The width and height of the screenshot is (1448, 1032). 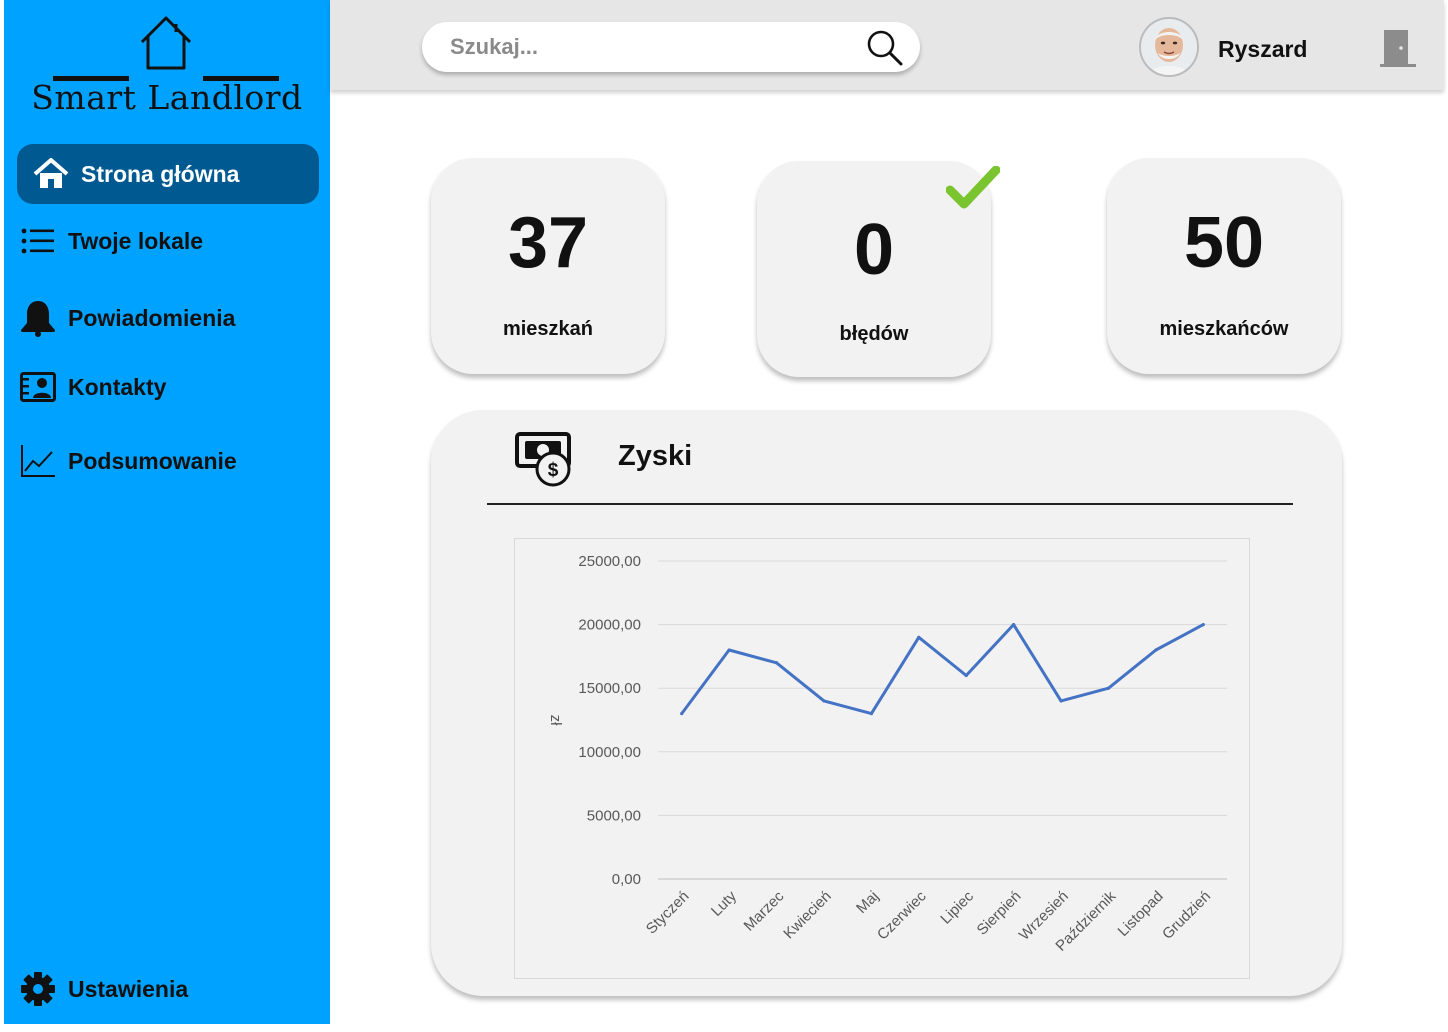 What do you see at coordinates (874, 250) in the screenshot?
I see `stat-value: 0` at bounding box center [874, 250].